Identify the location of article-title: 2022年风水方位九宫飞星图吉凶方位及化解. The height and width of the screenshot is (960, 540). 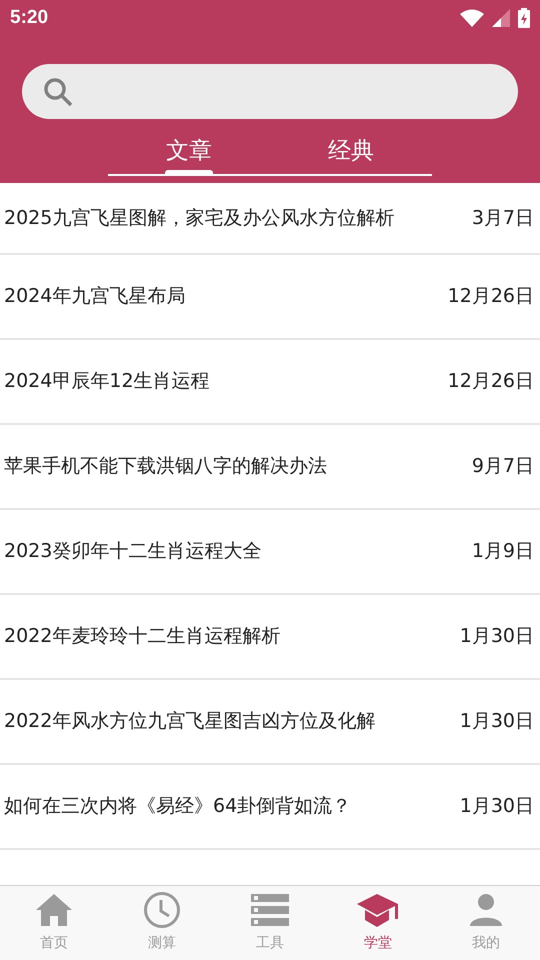
(190, 721).